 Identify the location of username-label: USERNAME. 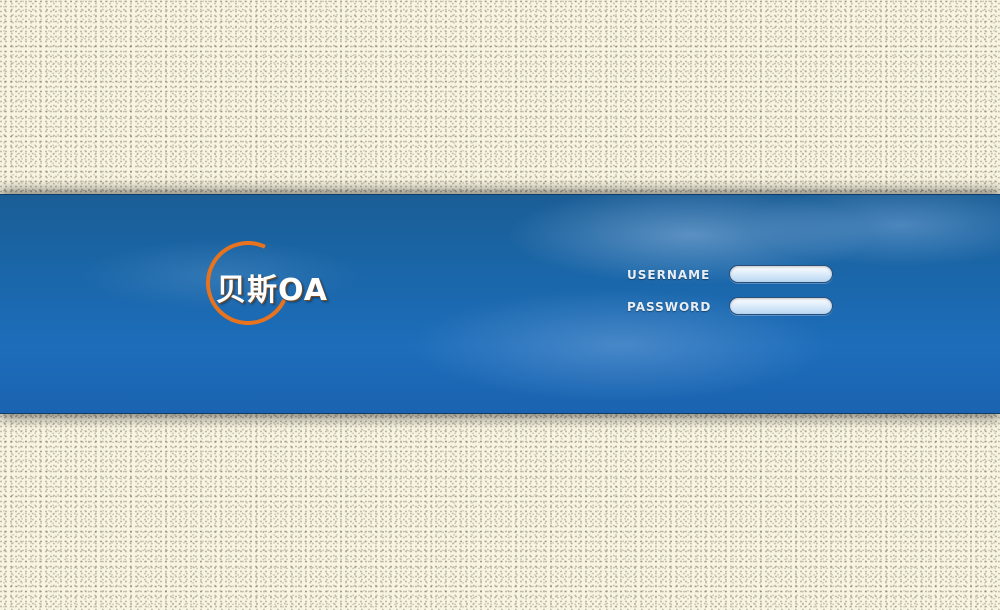
(669, 275).